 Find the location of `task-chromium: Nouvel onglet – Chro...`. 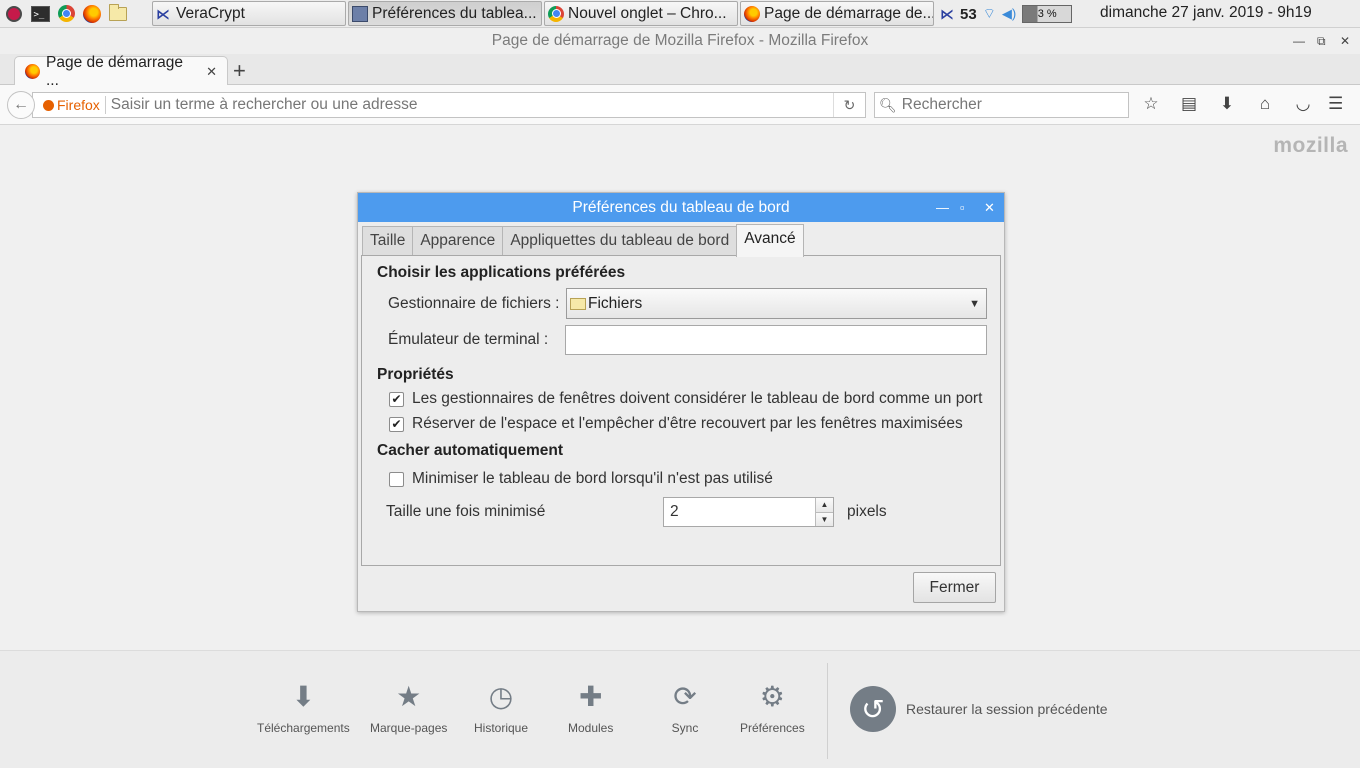

task-chromium: Nouvel onglet – Chro... is located at coordinates (641, 13).